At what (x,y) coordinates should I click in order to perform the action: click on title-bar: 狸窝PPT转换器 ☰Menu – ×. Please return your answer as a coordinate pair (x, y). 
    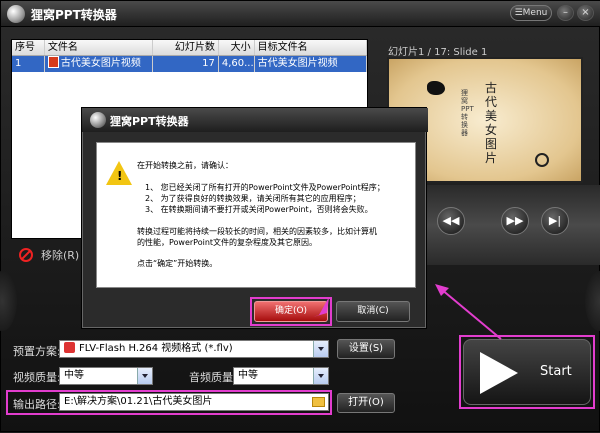
    Looking at the image, I should click on (300, 14).